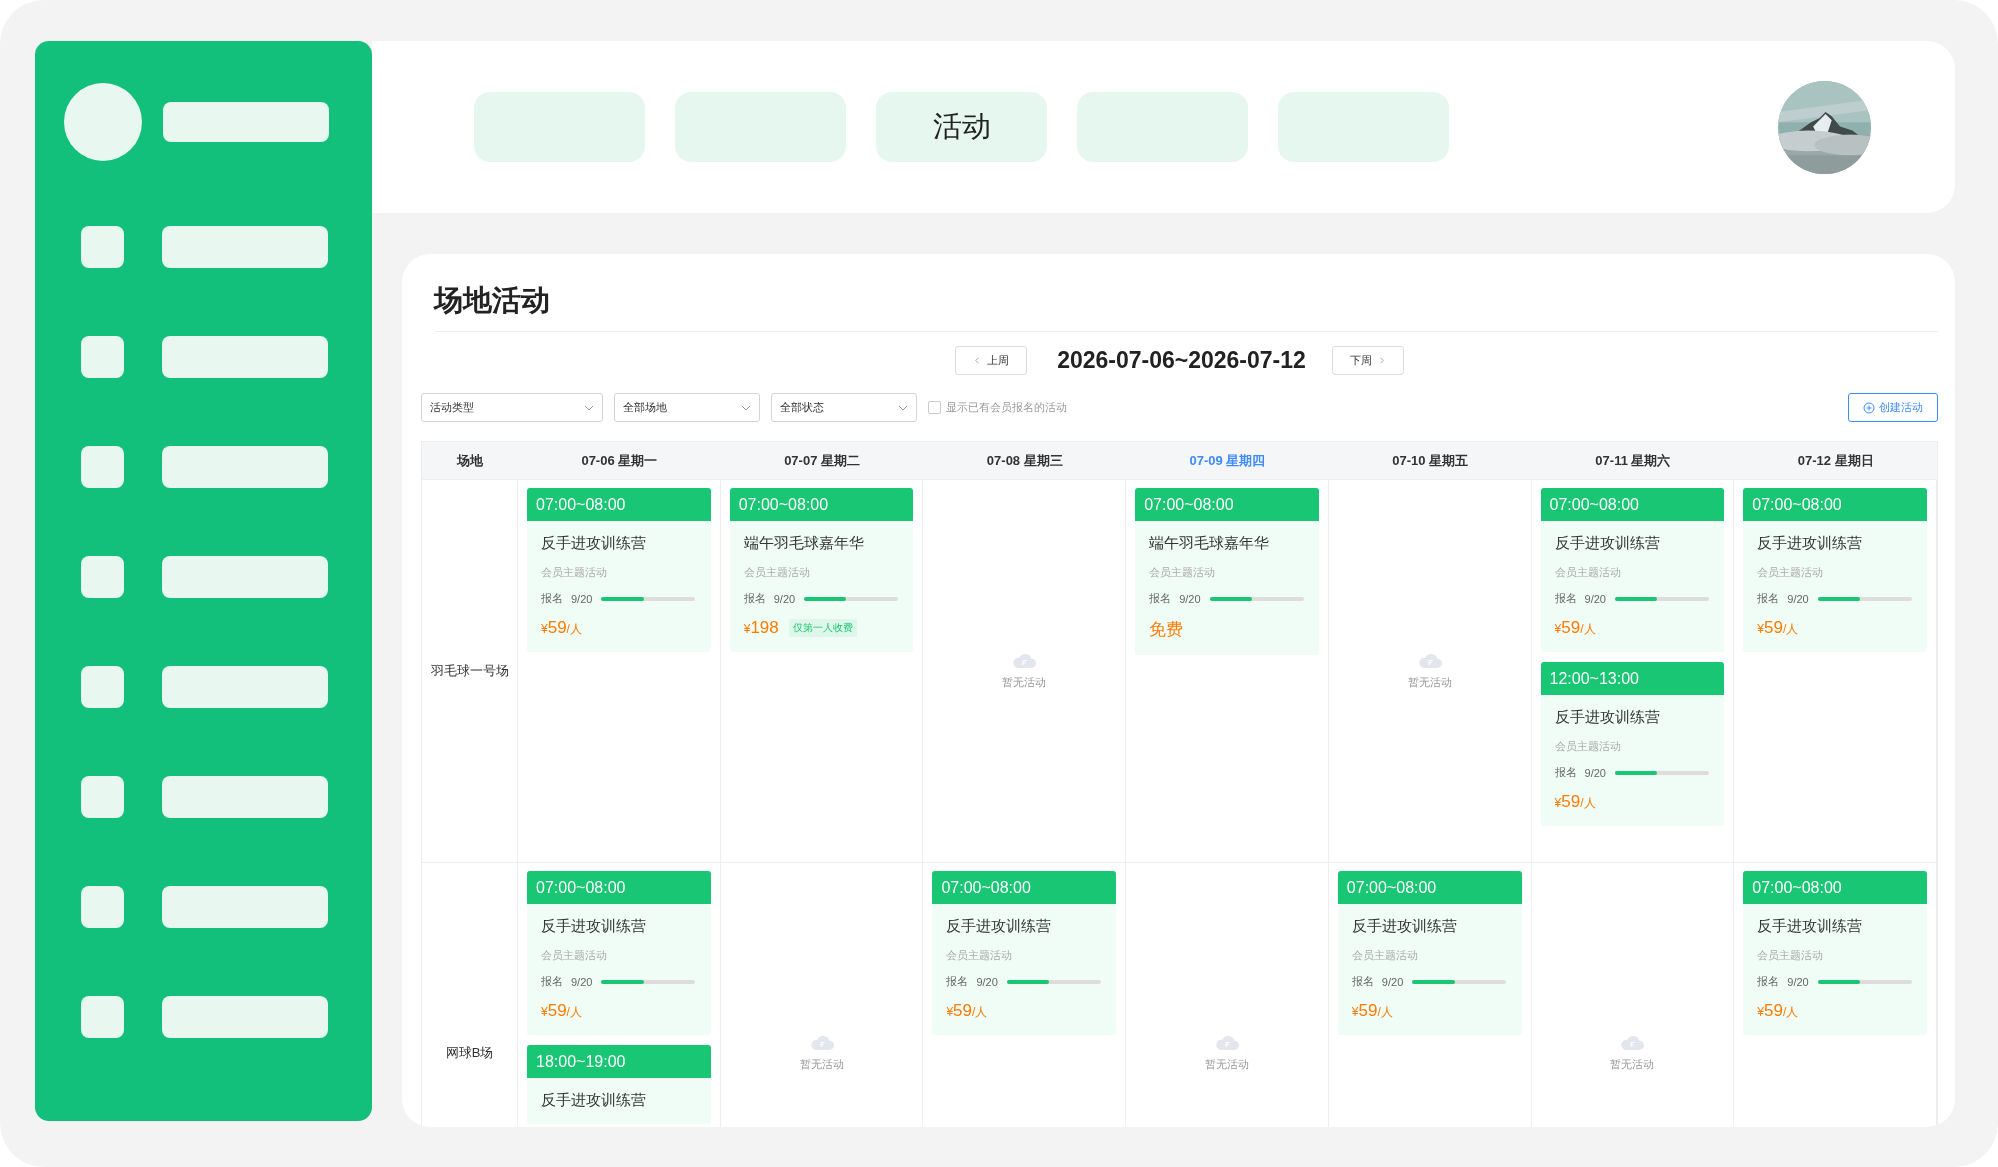 This screenshot has width=1998, height=1167. I want to click on next-week-button: 下周, so click(1367, 360).